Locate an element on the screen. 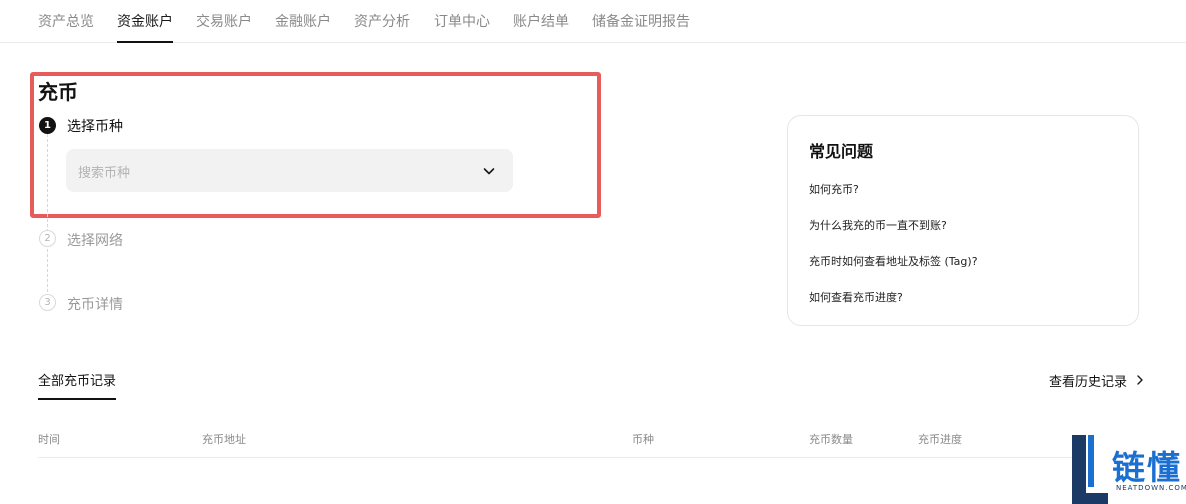  faq-item-address-tag: 充币时如何查看地址及标签 (Tag)? is located at coordinates (893, 261).